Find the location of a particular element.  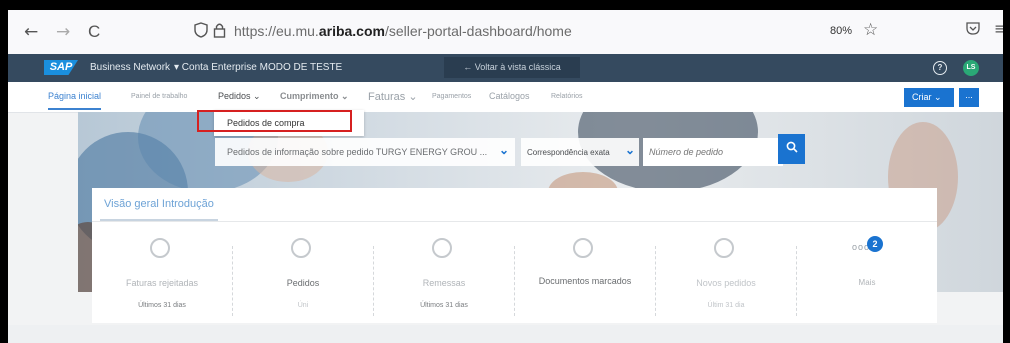

account-selector: ▾ Conta Enterprise MODO DE TESTE is located at coordinates (258, 67).